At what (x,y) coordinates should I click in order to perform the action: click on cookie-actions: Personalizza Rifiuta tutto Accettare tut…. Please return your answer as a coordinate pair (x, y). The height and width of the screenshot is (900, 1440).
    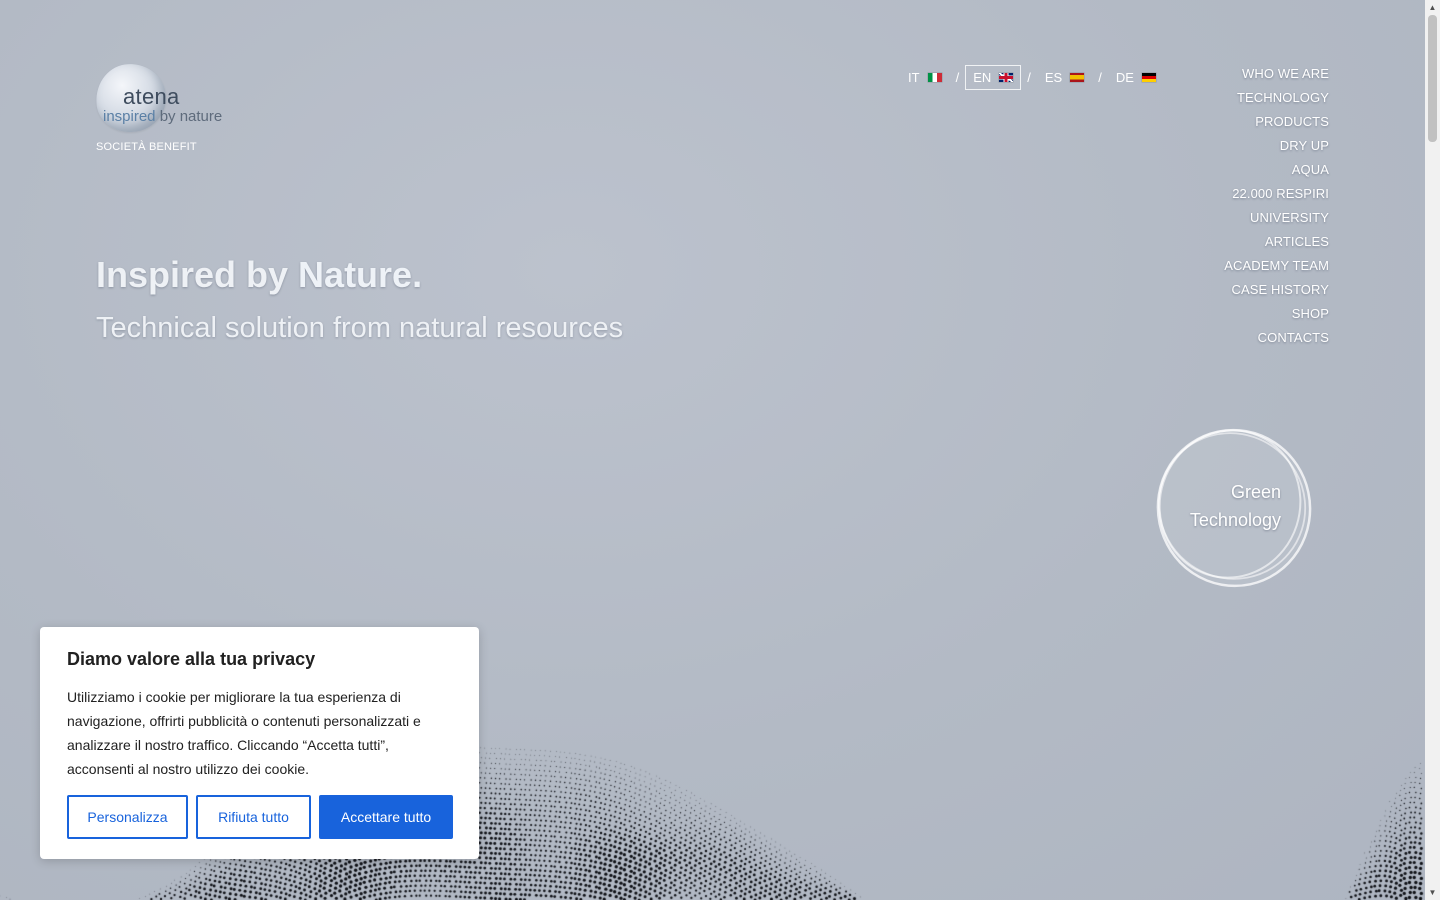
    Looking at the image, I should click on (260, 817).